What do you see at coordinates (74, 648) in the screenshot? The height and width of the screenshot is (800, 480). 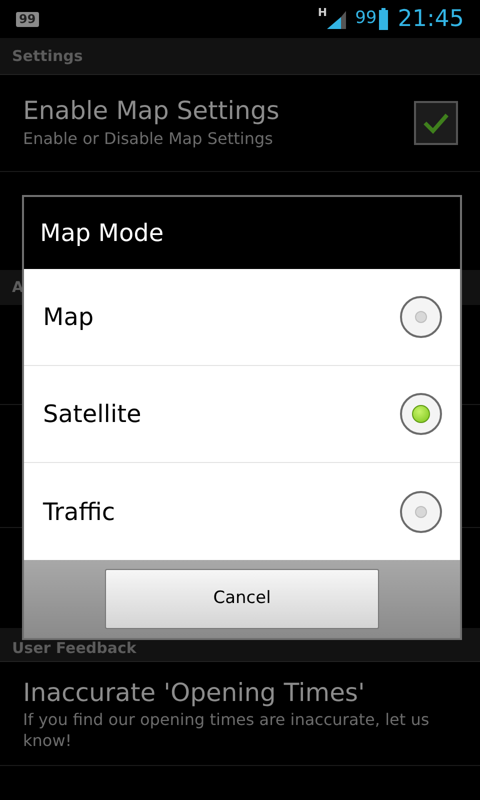 I see `section-header: User Feedback` at bounding box center [74, 648].